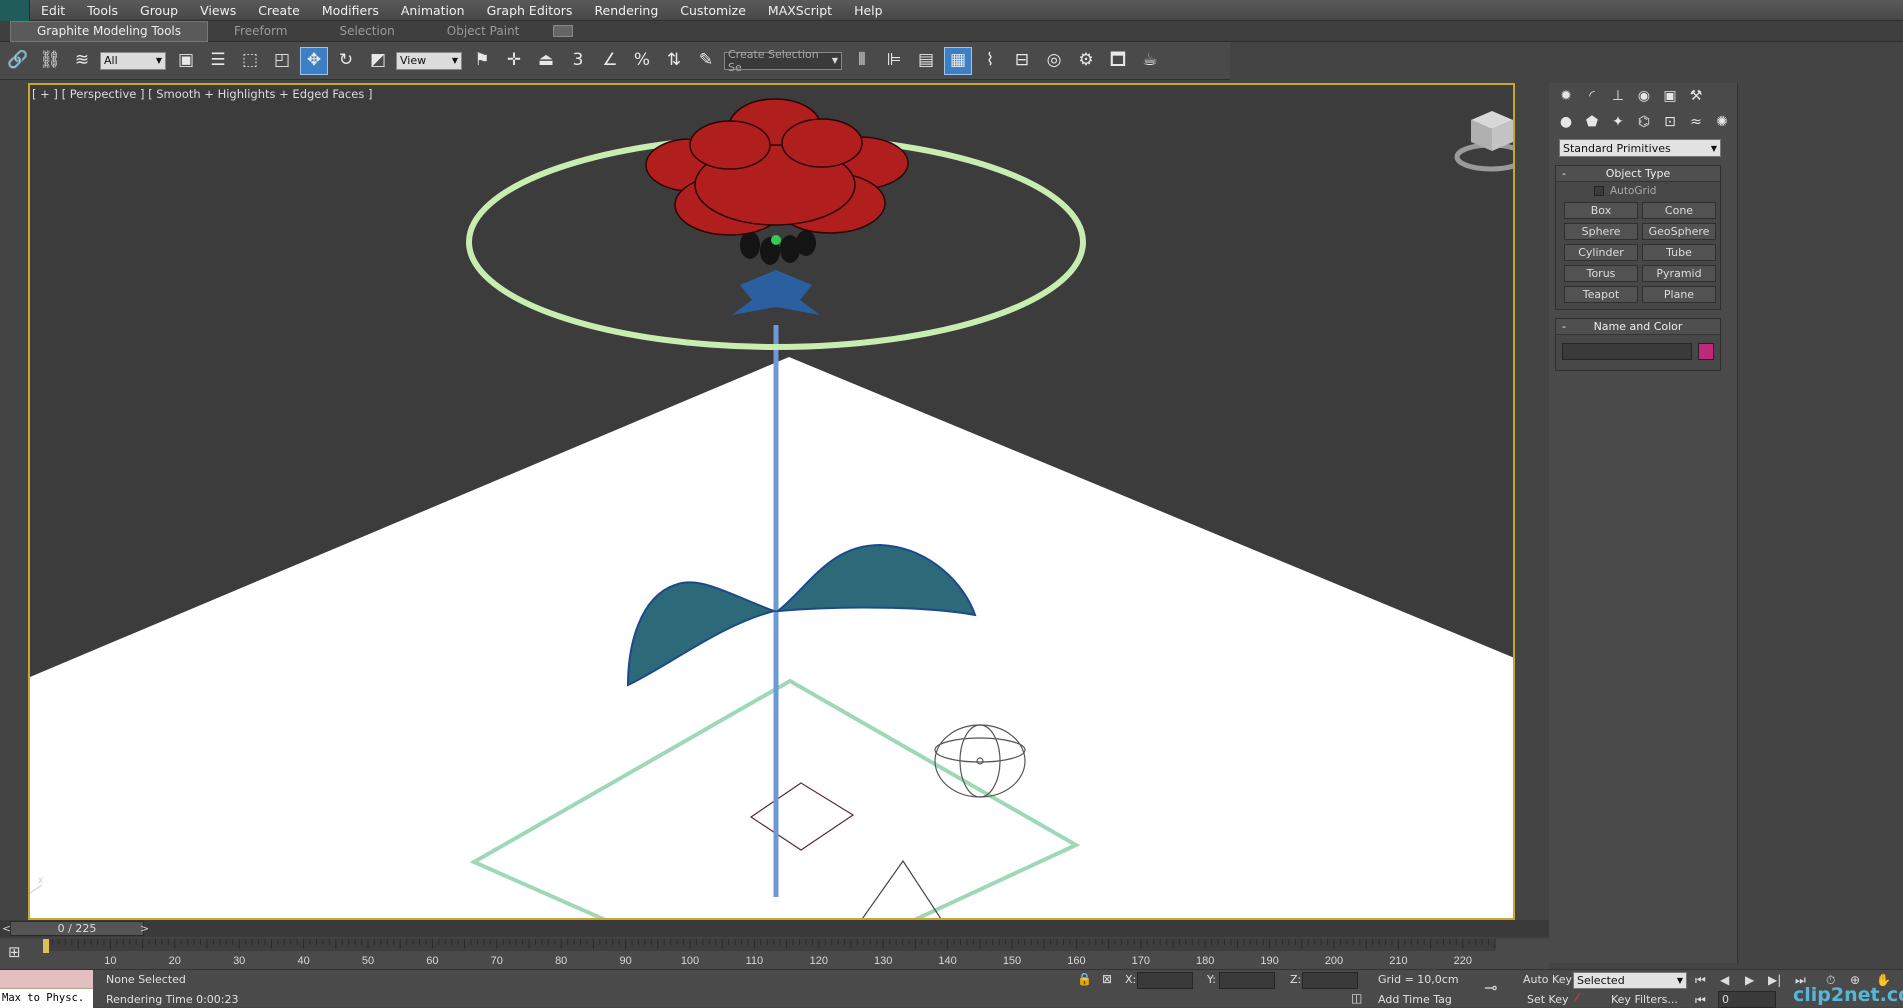  Describe the element at coordinates (1700, 980) in the screenshot. I see `go-to-start-icon: ⏮` at that location.